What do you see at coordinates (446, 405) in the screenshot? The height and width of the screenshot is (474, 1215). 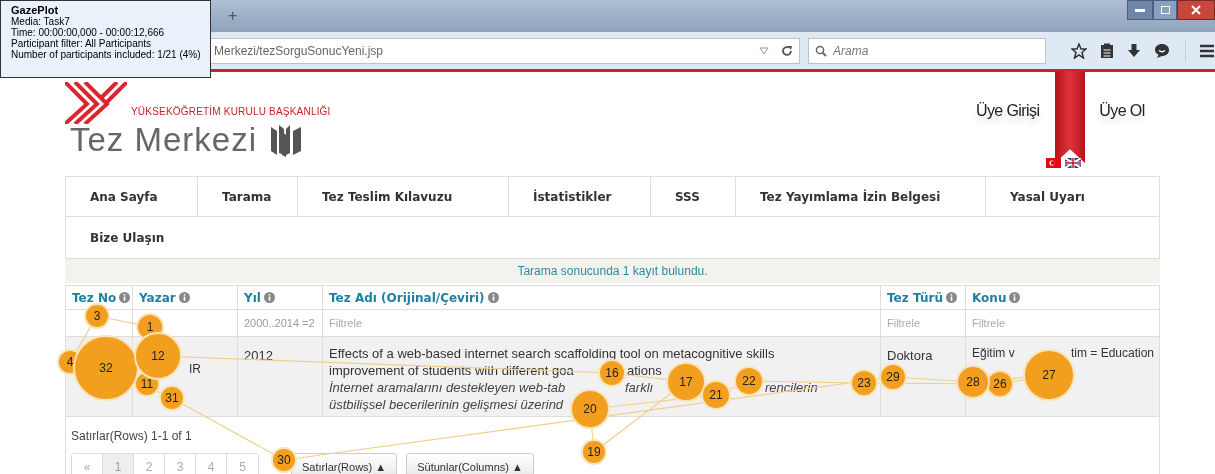 I see `cell-text: üstbilişsel becerilerinin gelişmesi üzerind` at bounding box center [446, 405].